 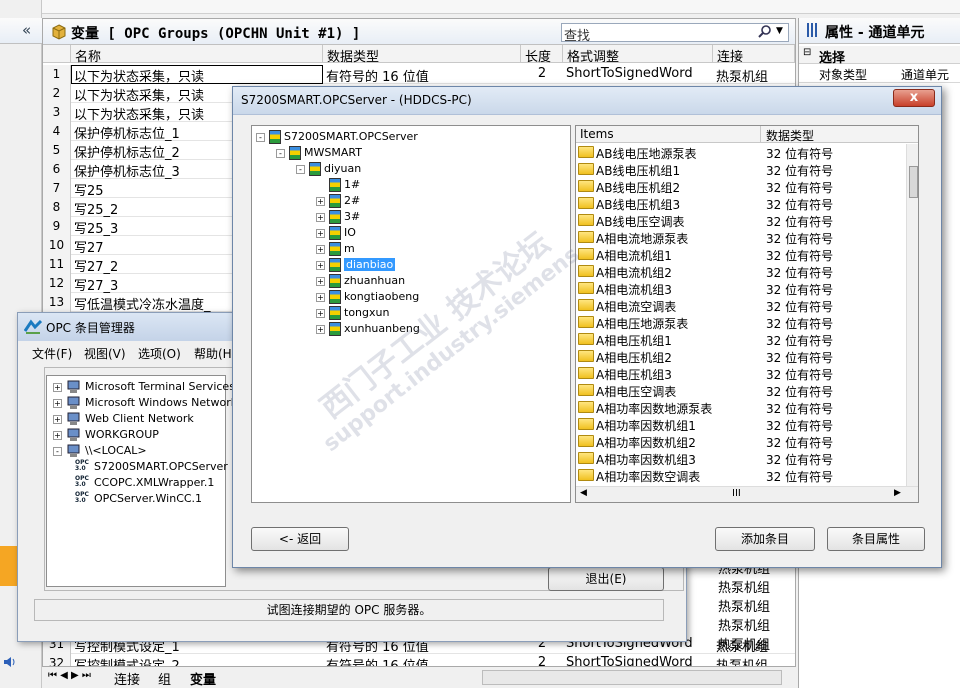 What do you see at coordinates (632, 677) in the screenshot?
I see `horizontal-scrollbar` at bounding box center [632, 677].